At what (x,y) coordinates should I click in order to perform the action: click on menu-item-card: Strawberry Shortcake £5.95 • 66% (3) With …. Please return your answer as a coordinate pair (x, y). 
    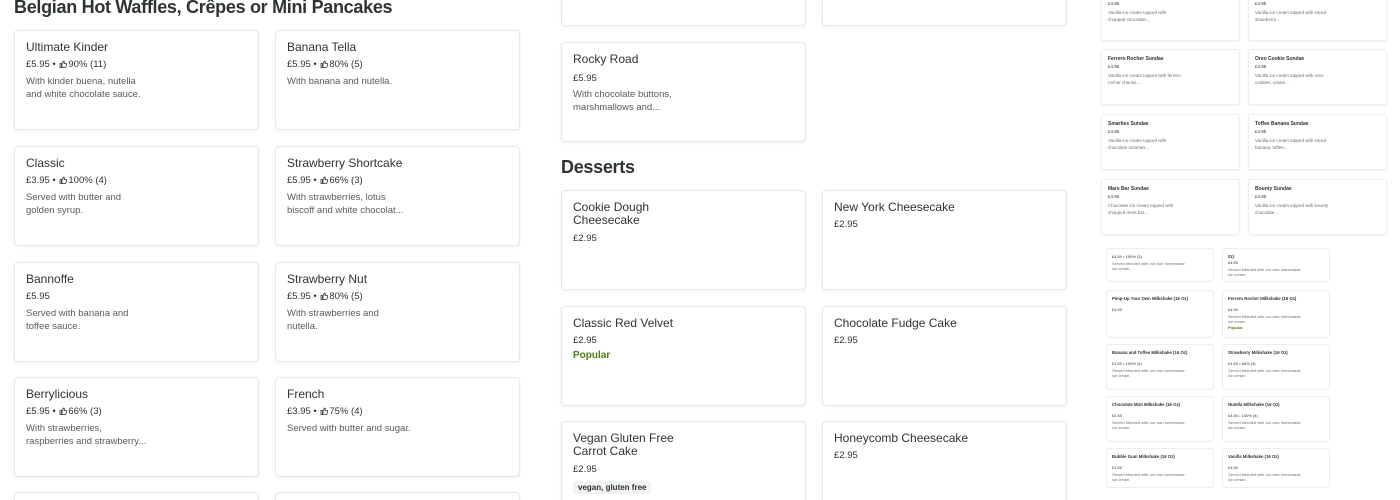
    Looking at the image, I should click on (397, 196).